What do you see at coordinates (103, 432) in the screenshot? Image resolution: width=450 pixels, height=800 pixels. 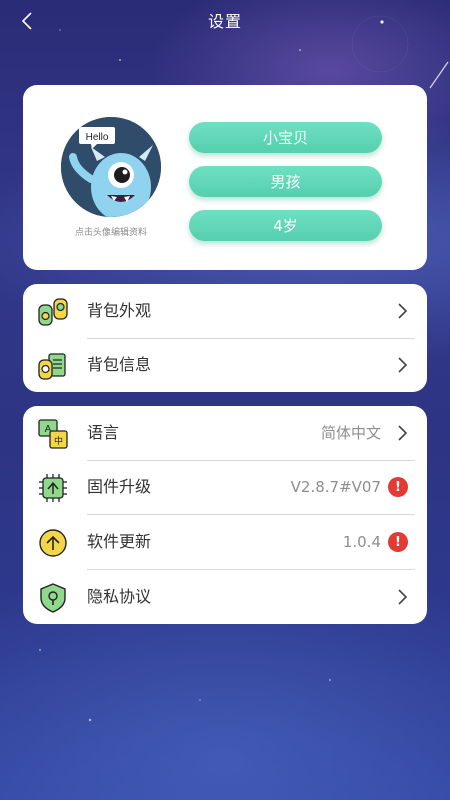 I see `language-label: 语言` at bounding box center [103, 432].